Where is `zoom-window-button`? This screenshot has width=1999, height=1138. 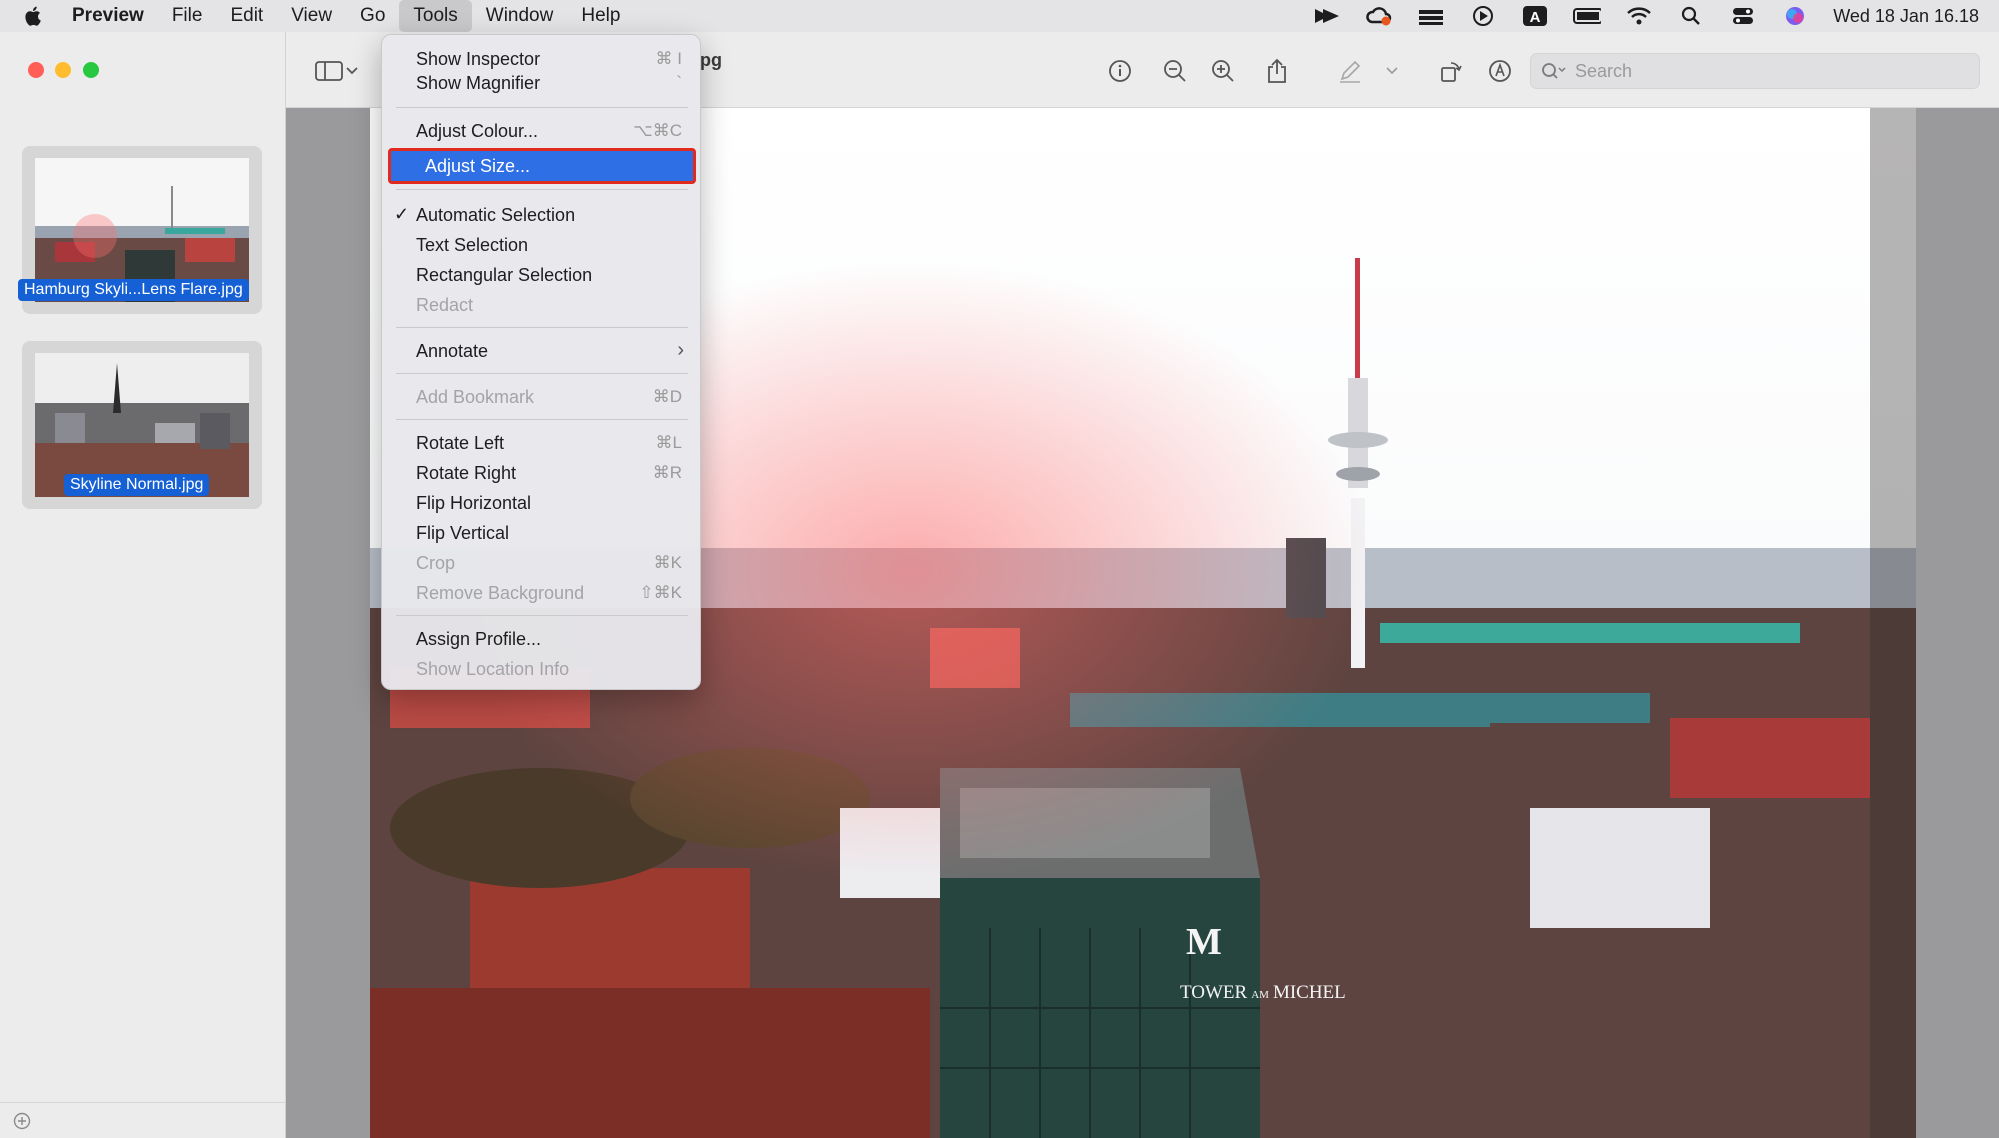 zoom-window-button is located at coordinates (91, 70).